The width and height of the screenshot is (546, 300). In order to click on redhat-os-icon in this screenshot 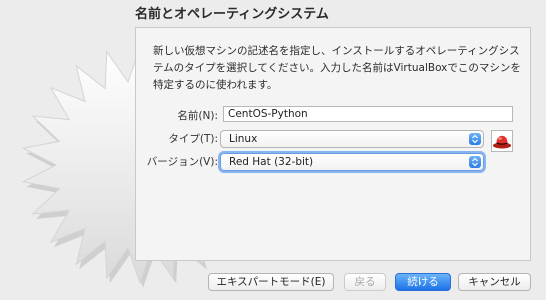, I will do `click(502, 141)`.